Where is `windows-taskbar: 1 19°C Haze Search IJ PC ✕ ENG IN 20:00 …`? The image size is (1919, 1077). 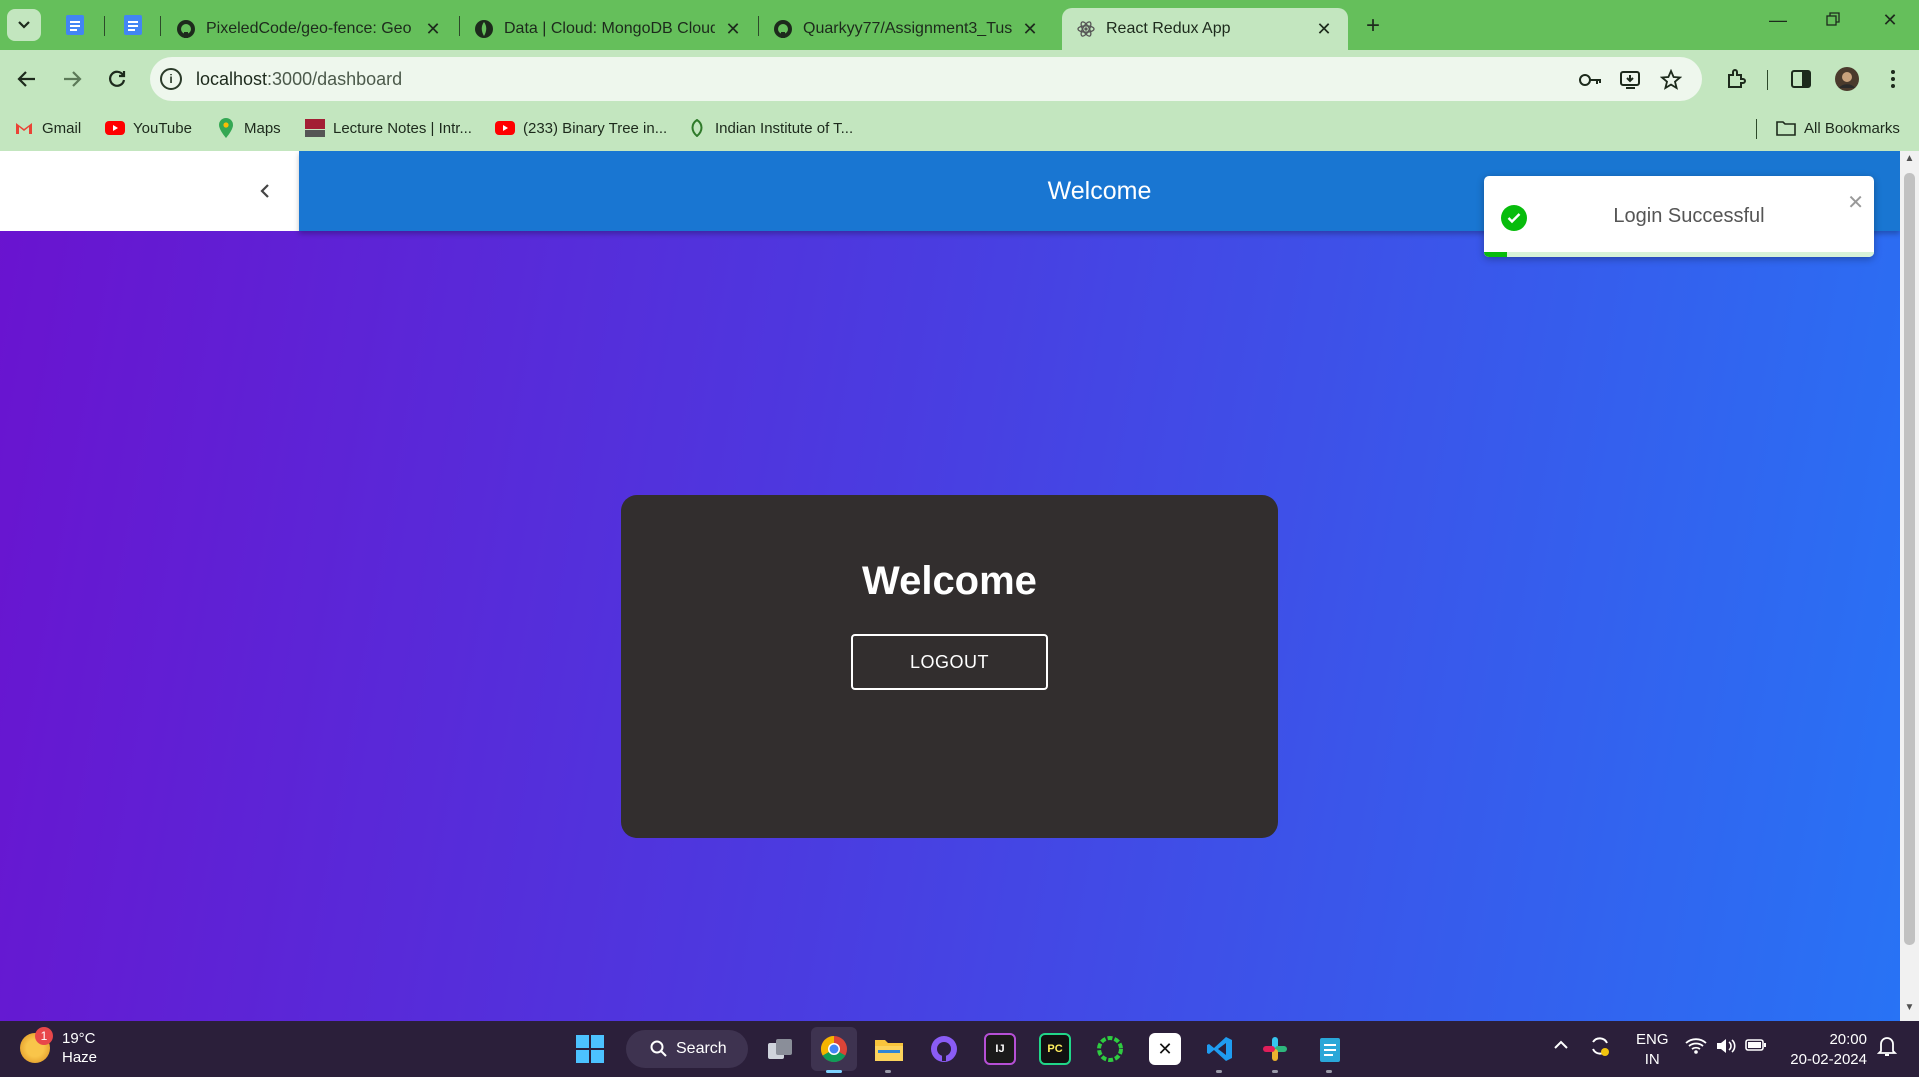
windows-taskbar: 1 19°C Haze Search IJ PC ✕ ENG IN 20:00 … is located at coordinates (959, 1049).